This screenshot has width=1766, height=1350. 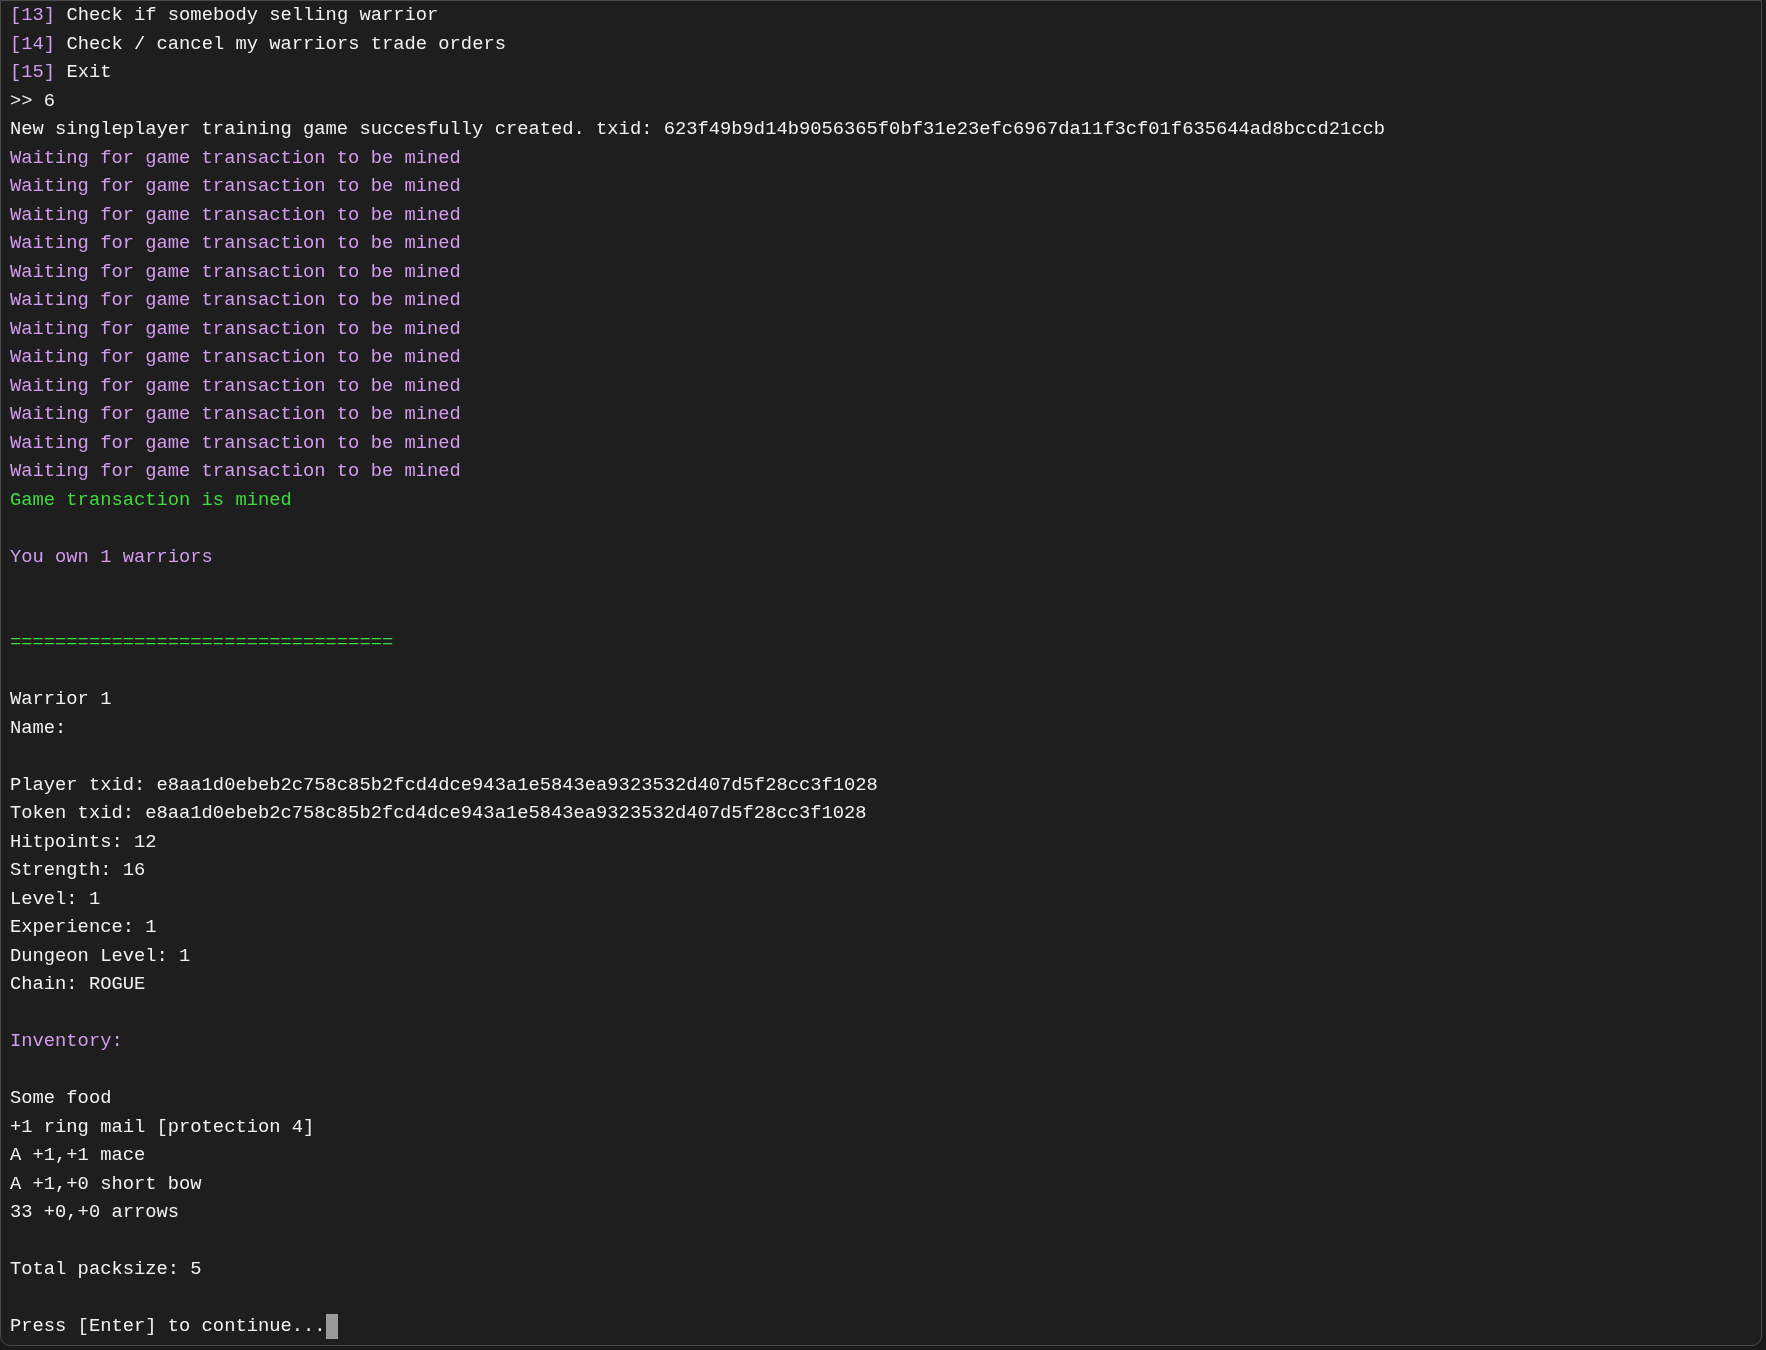 What do you see at coordinates (78, 870) in the screenshot?
I see `output-line: Strength: 16` at bounding box center [78, 870].